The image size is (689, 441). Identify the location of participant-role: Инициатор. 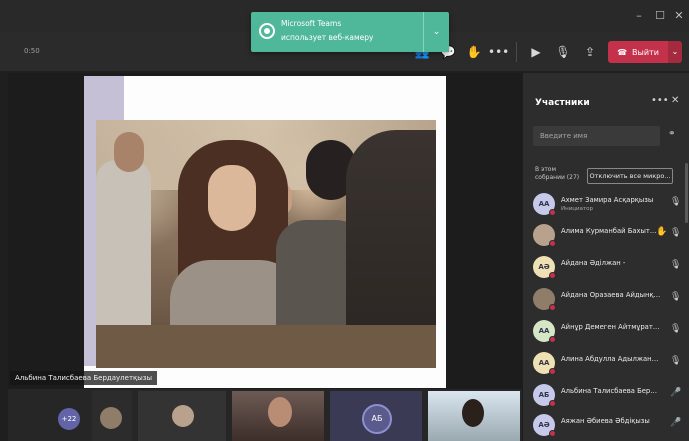
(577, 209).